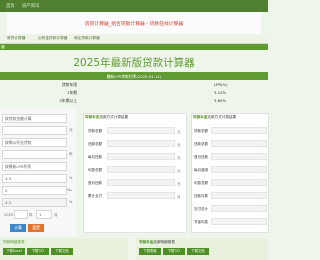  What do you see at coordinates (134, 39) in the screenshot?
I see `calculator-tabs: 房贷计算器 公积金贷款计算器 商业贷款计算器` at bounding box center [134, 39].